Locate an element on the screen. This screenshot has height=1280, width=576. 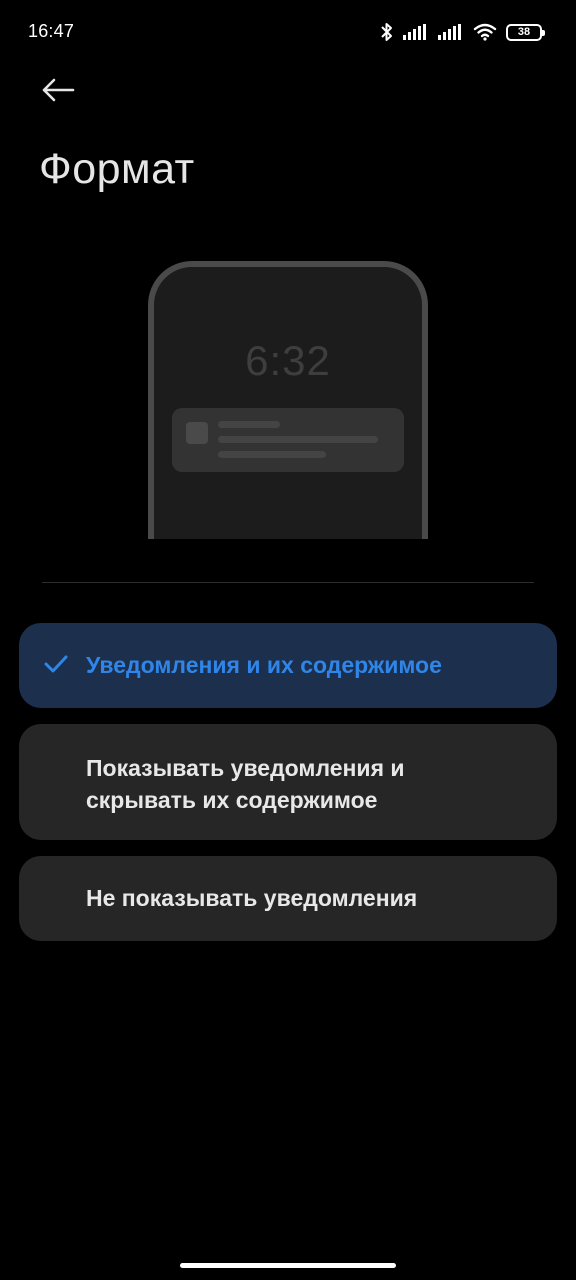
preview-notification-card is located at coordinates (288, 440).